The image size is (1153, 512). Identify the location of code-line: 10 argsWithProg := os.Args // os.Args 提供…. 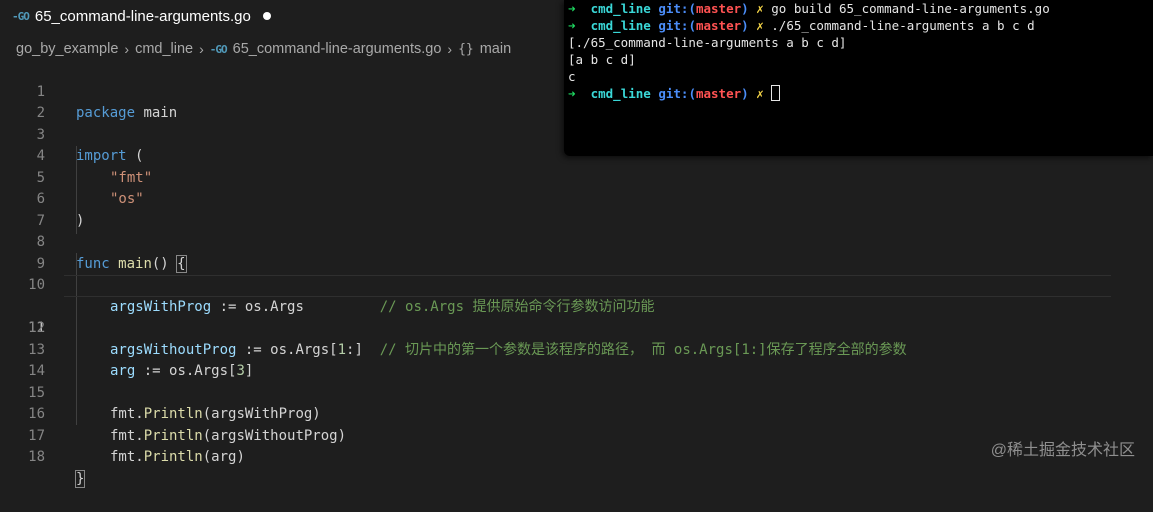
(576, 284).